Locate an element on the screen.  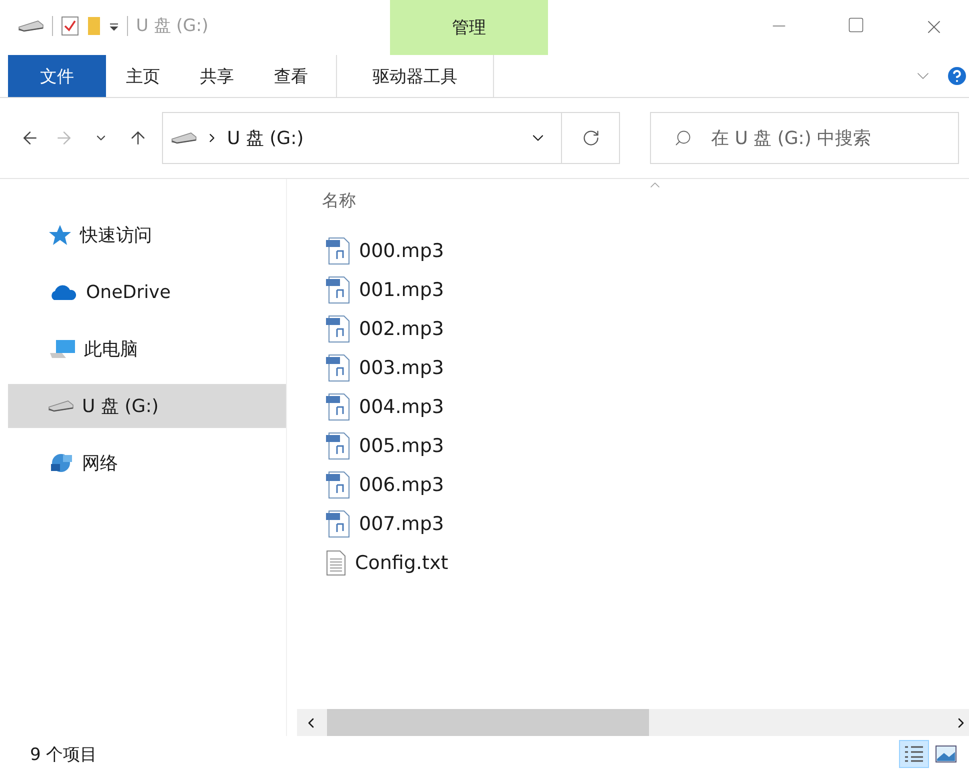
view-button is located at coordinates (914, 754).